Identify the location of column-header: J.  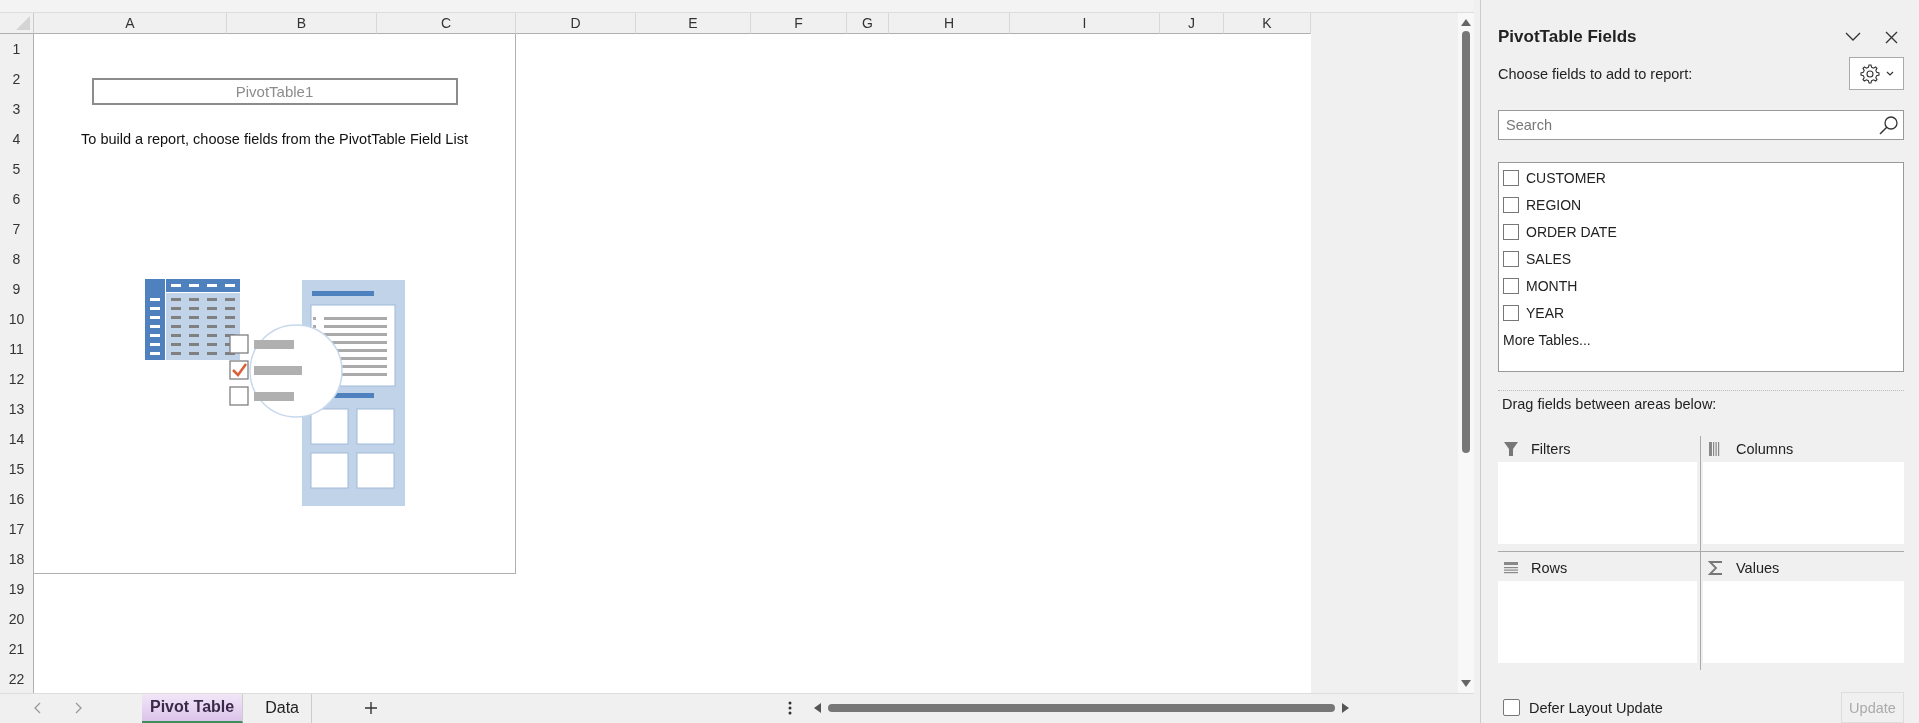
(1192, 23).